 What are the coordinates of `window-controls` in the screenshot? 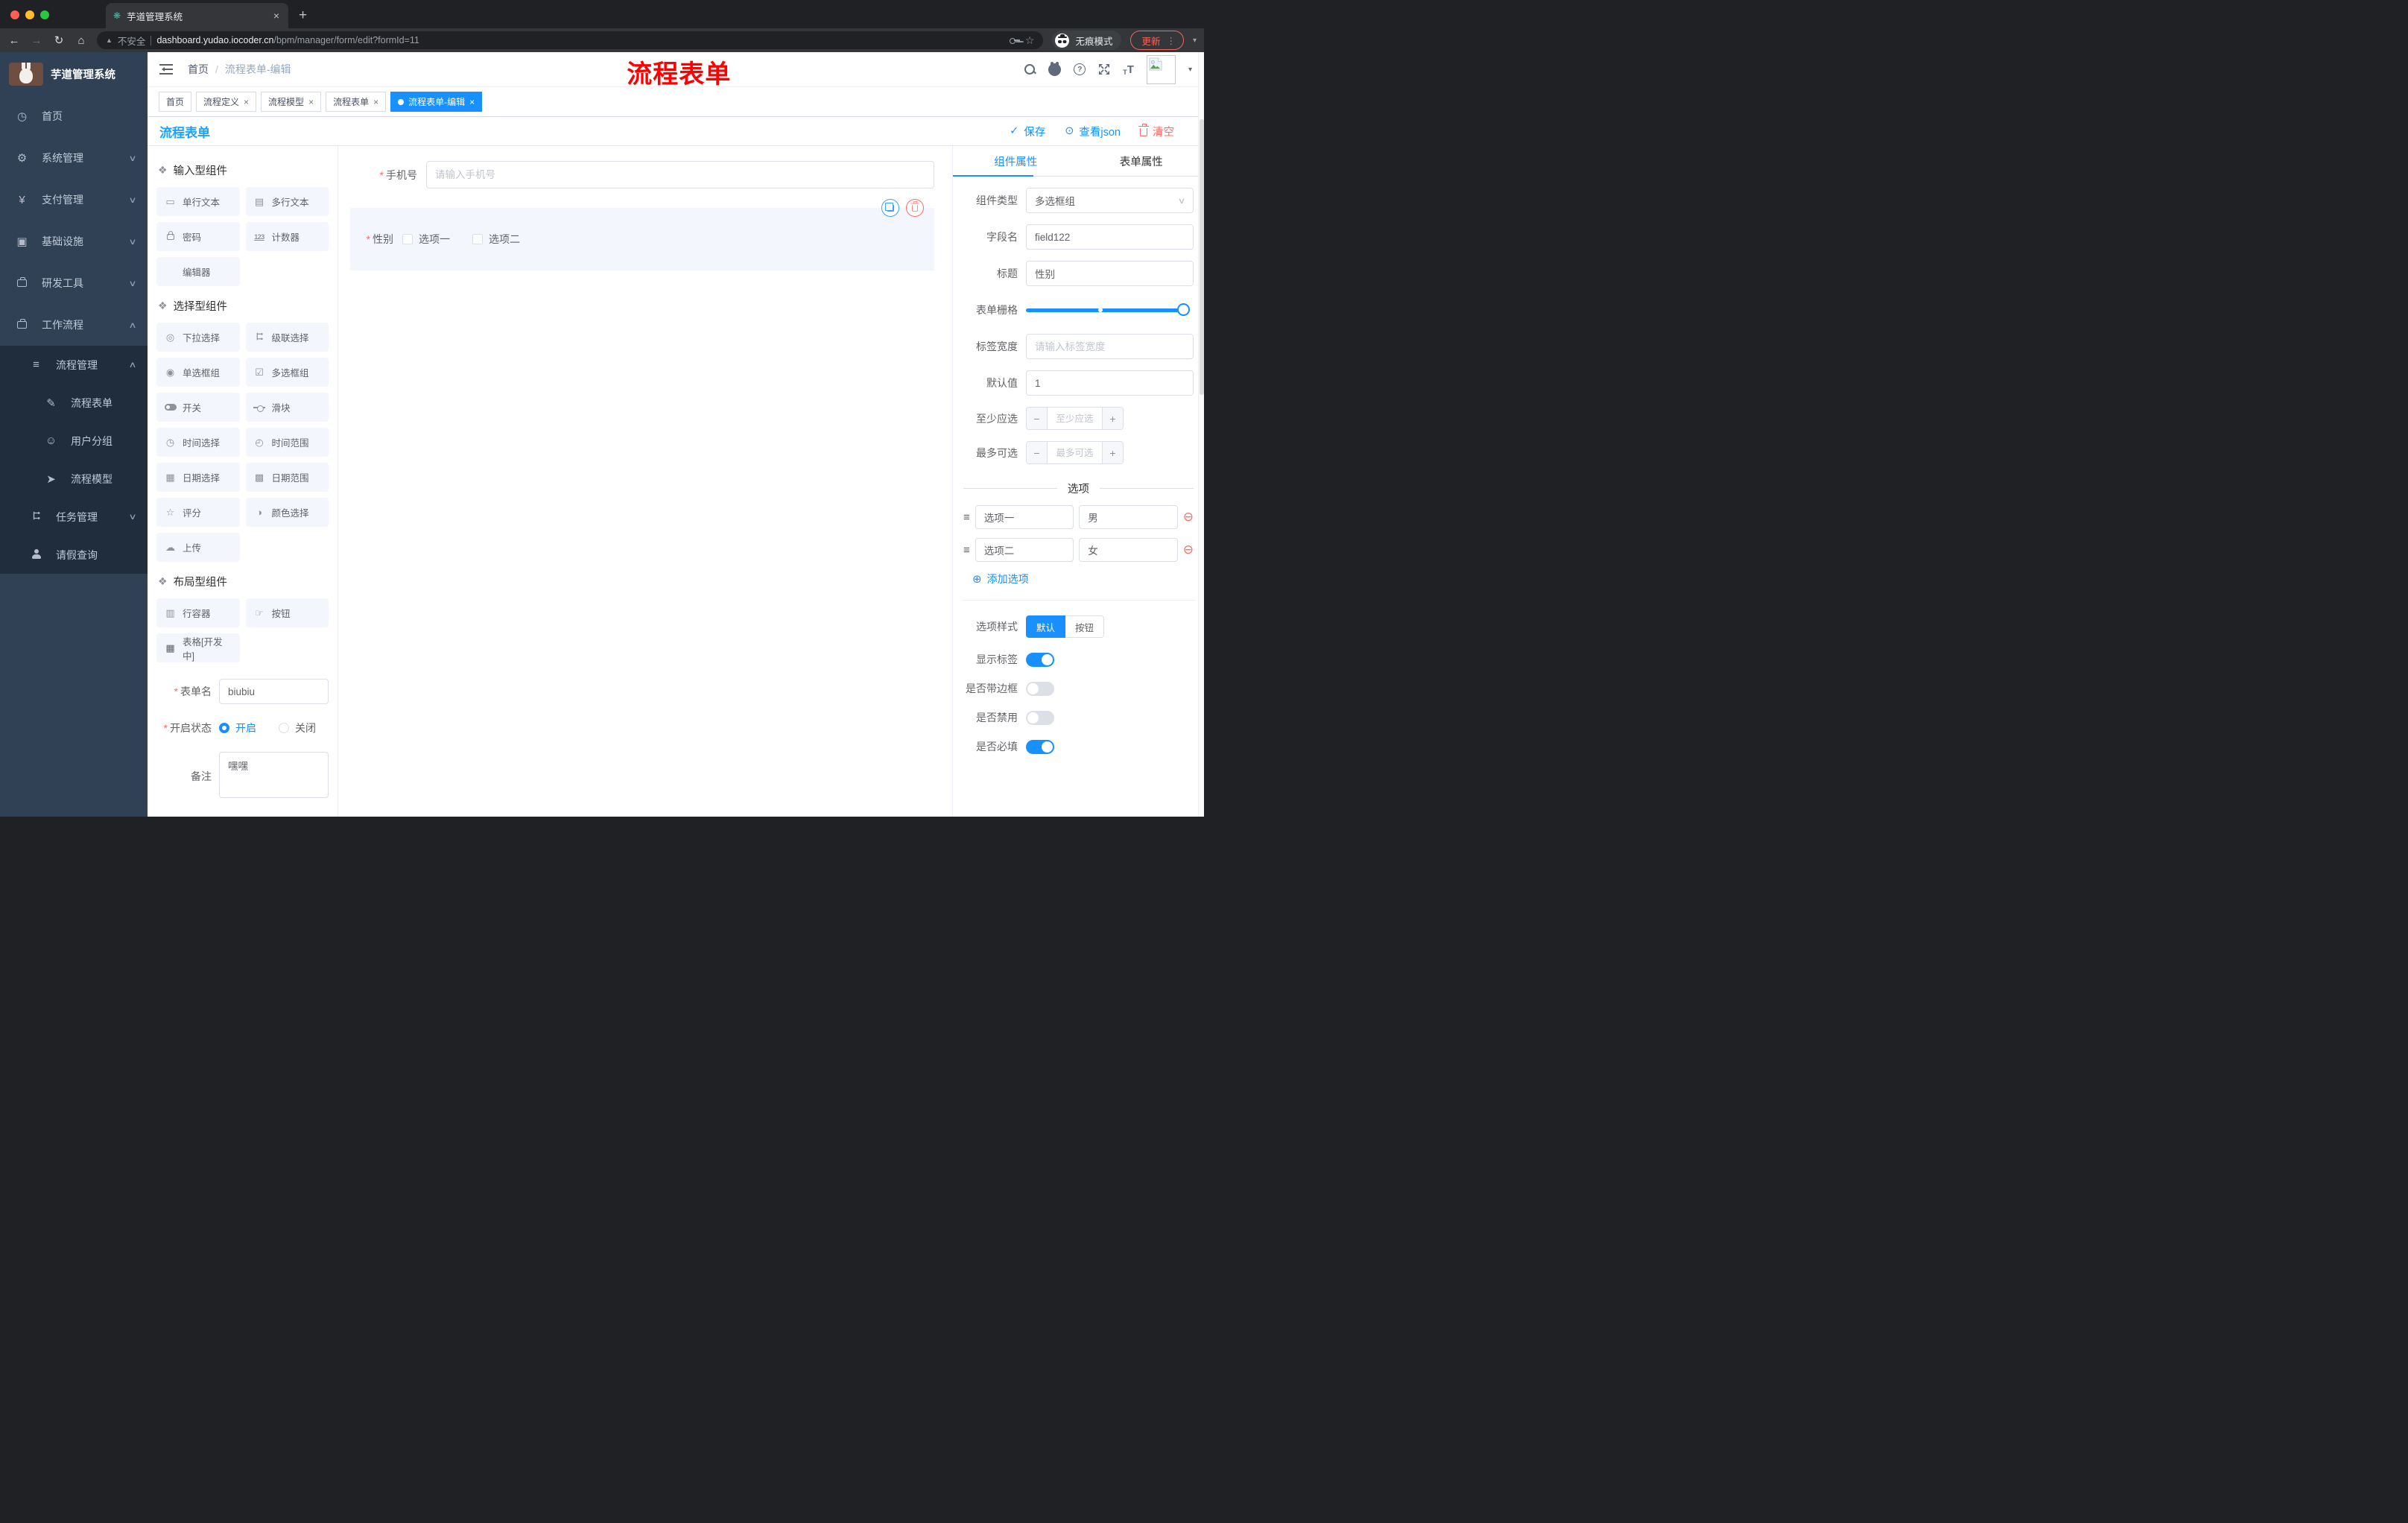 It's located at (30, 19).